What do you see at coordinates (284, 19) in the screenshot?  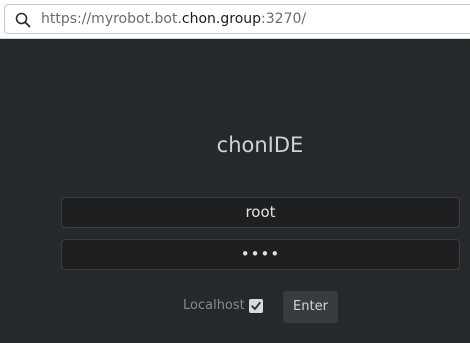 I see `url-suffix: :3270/` at bounding box center [284, 19].